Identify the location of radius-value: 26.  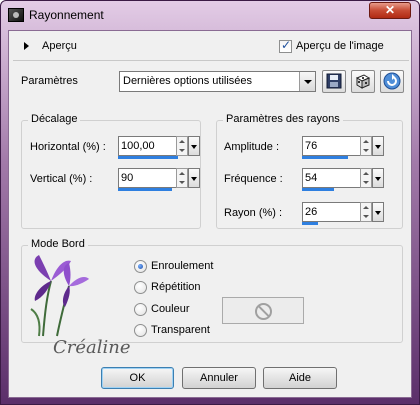
(311, 212).